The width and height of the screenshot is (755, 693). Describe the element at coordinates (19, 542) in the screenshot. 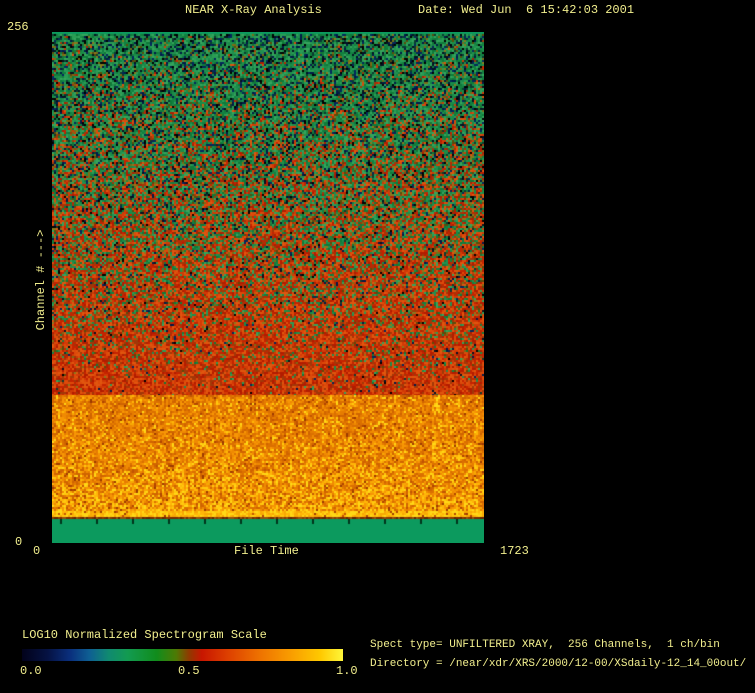

I see `y-axis-min-label: 0` at that location.